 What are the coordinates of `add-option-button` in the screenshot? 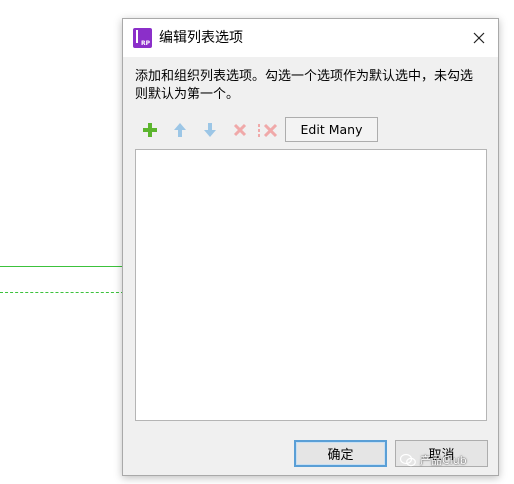 It's located at (150, 130).